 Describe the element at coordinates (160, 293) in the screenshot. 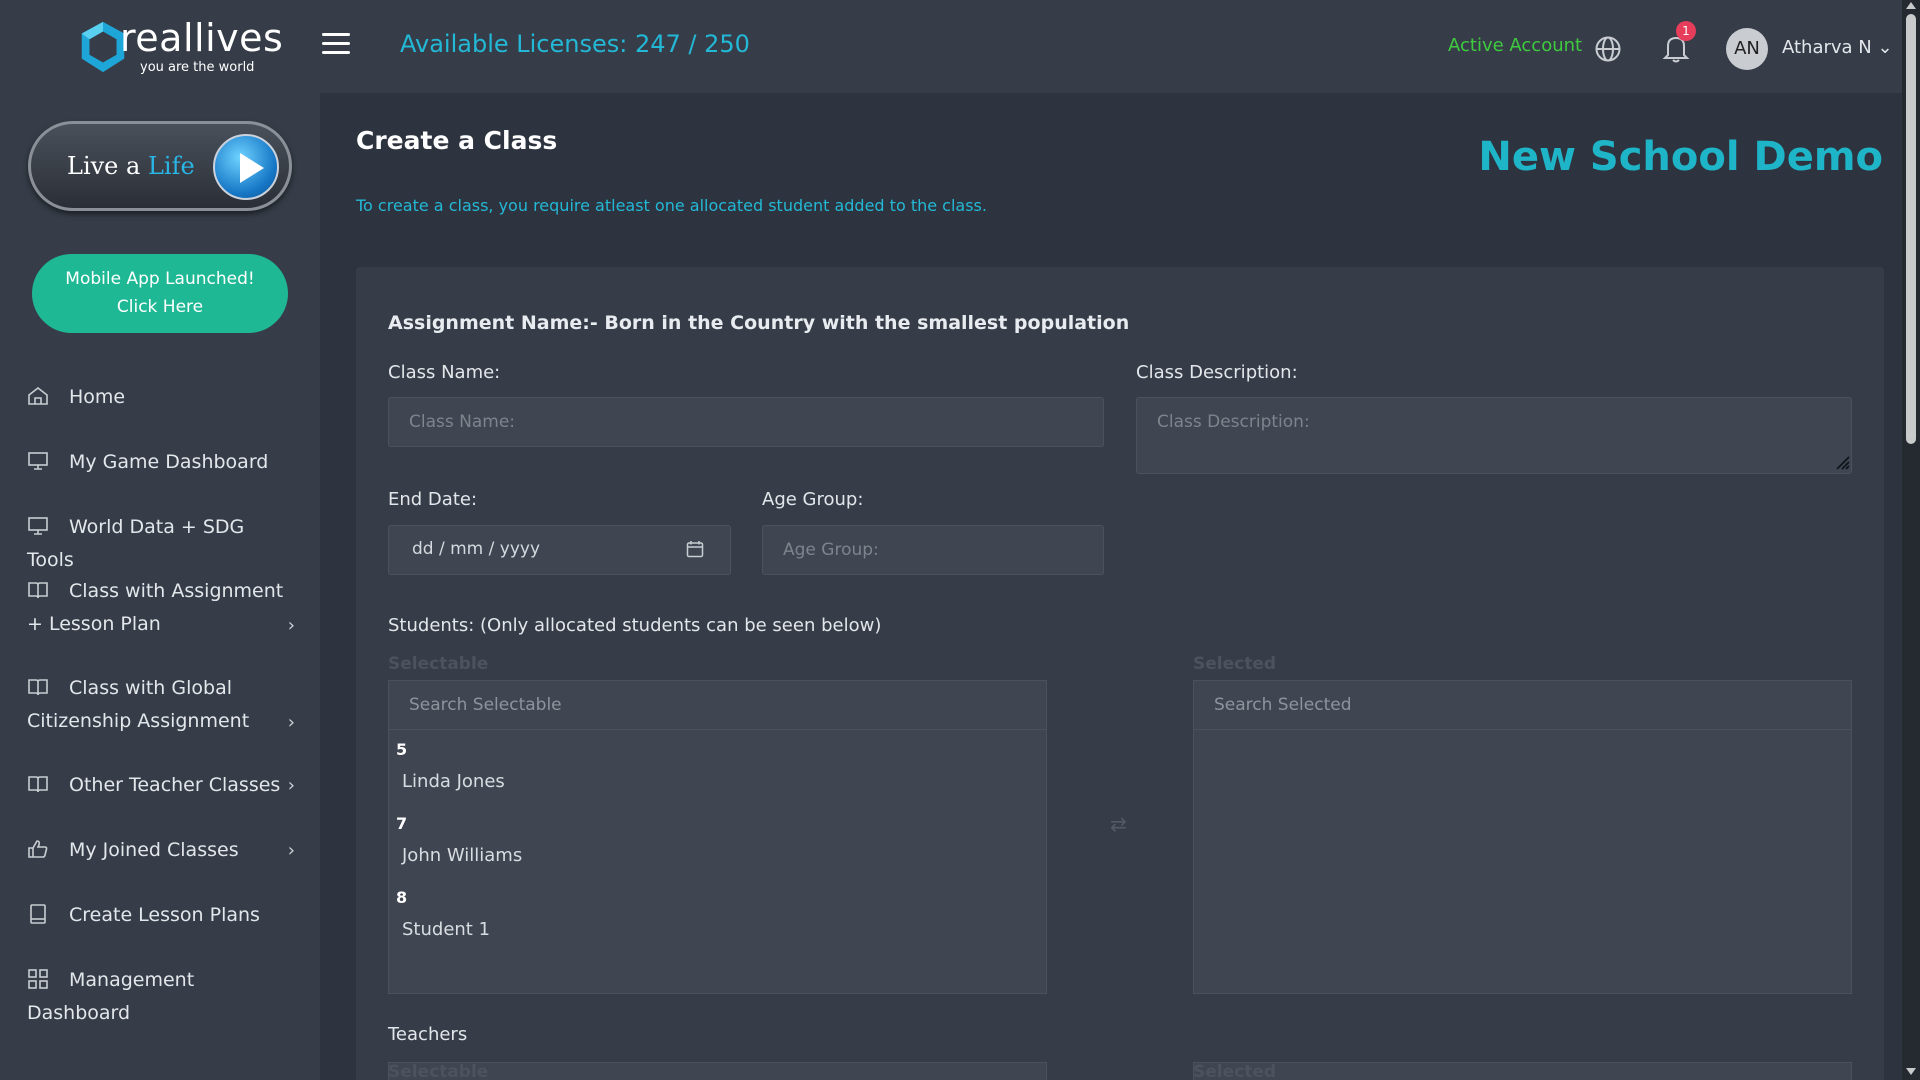

I see `mobile-app-button: Mobile App Launched! Click Here` at that location.